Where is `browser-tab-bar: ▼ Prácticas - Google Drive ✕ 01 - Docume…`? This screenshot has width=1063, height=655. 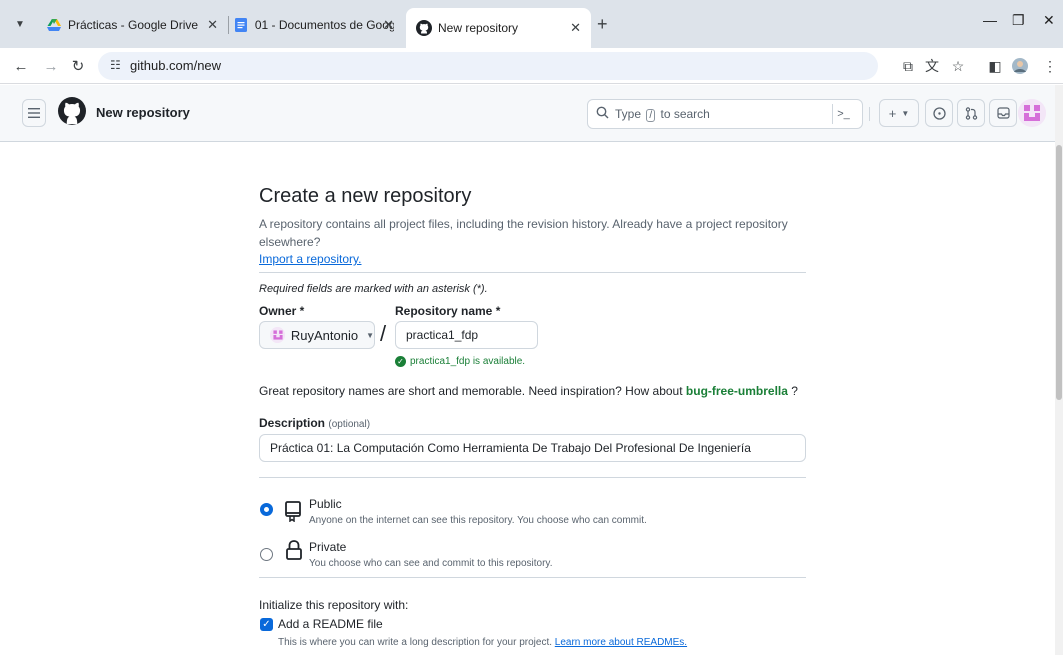
browser-tab-bar: ▼ Prácticas - Google Drive ✕ 01 - Docume… is located at coordinates (531, 24).